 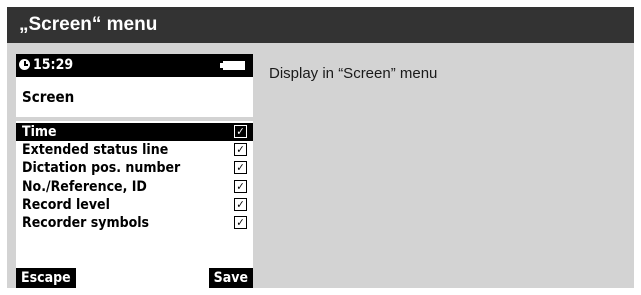 I want to click on option-label: Record level, so click(x=66, y=204).